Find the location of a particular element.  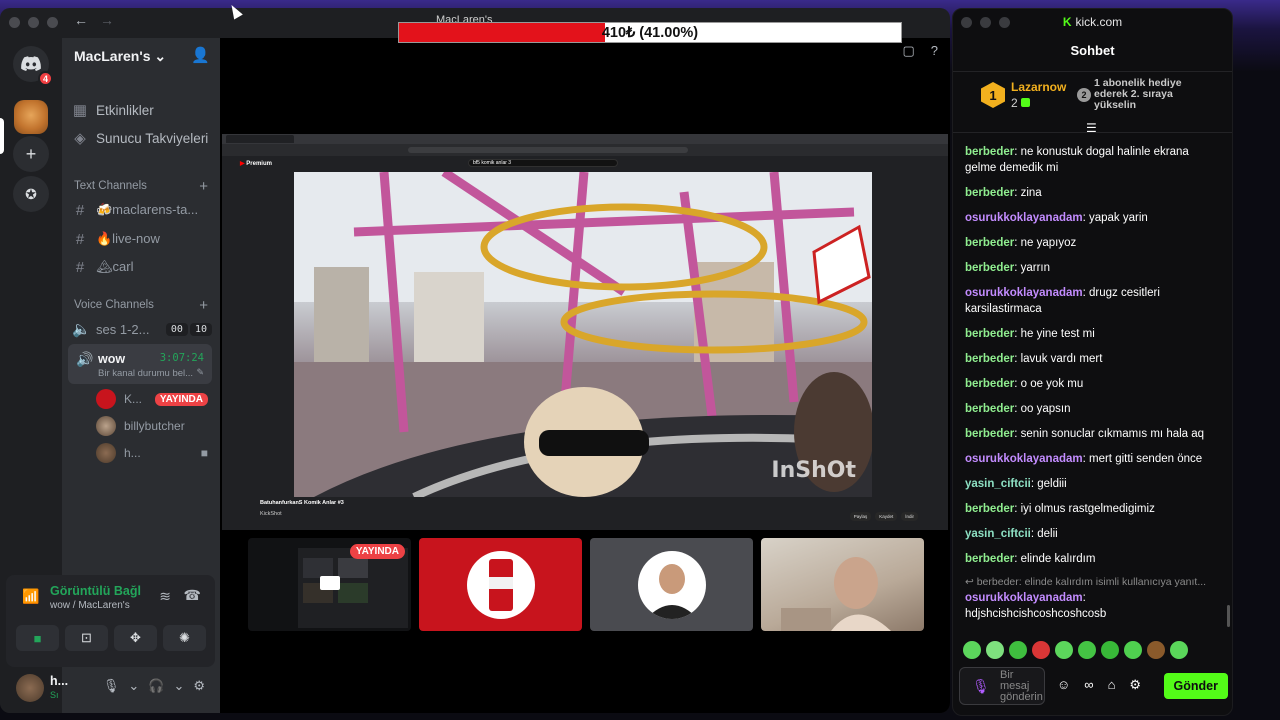

activities-button: ✥ is located at coordinates (135, 638).